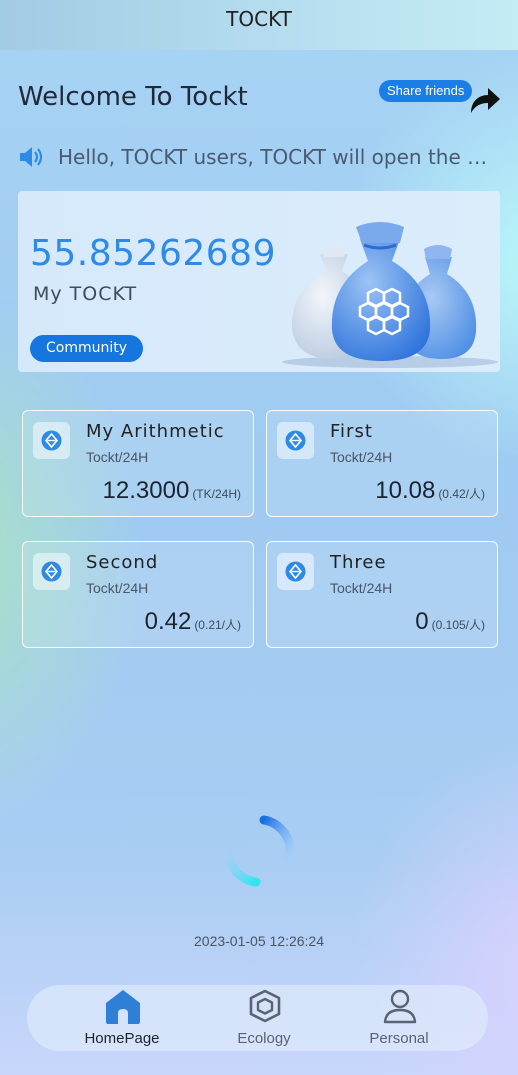 Image resolution: width=518 pixels, height=1075 pixels. Describe the element at coordinates (351, 431) in the screenshot. I see `stat-title: First` at that location.